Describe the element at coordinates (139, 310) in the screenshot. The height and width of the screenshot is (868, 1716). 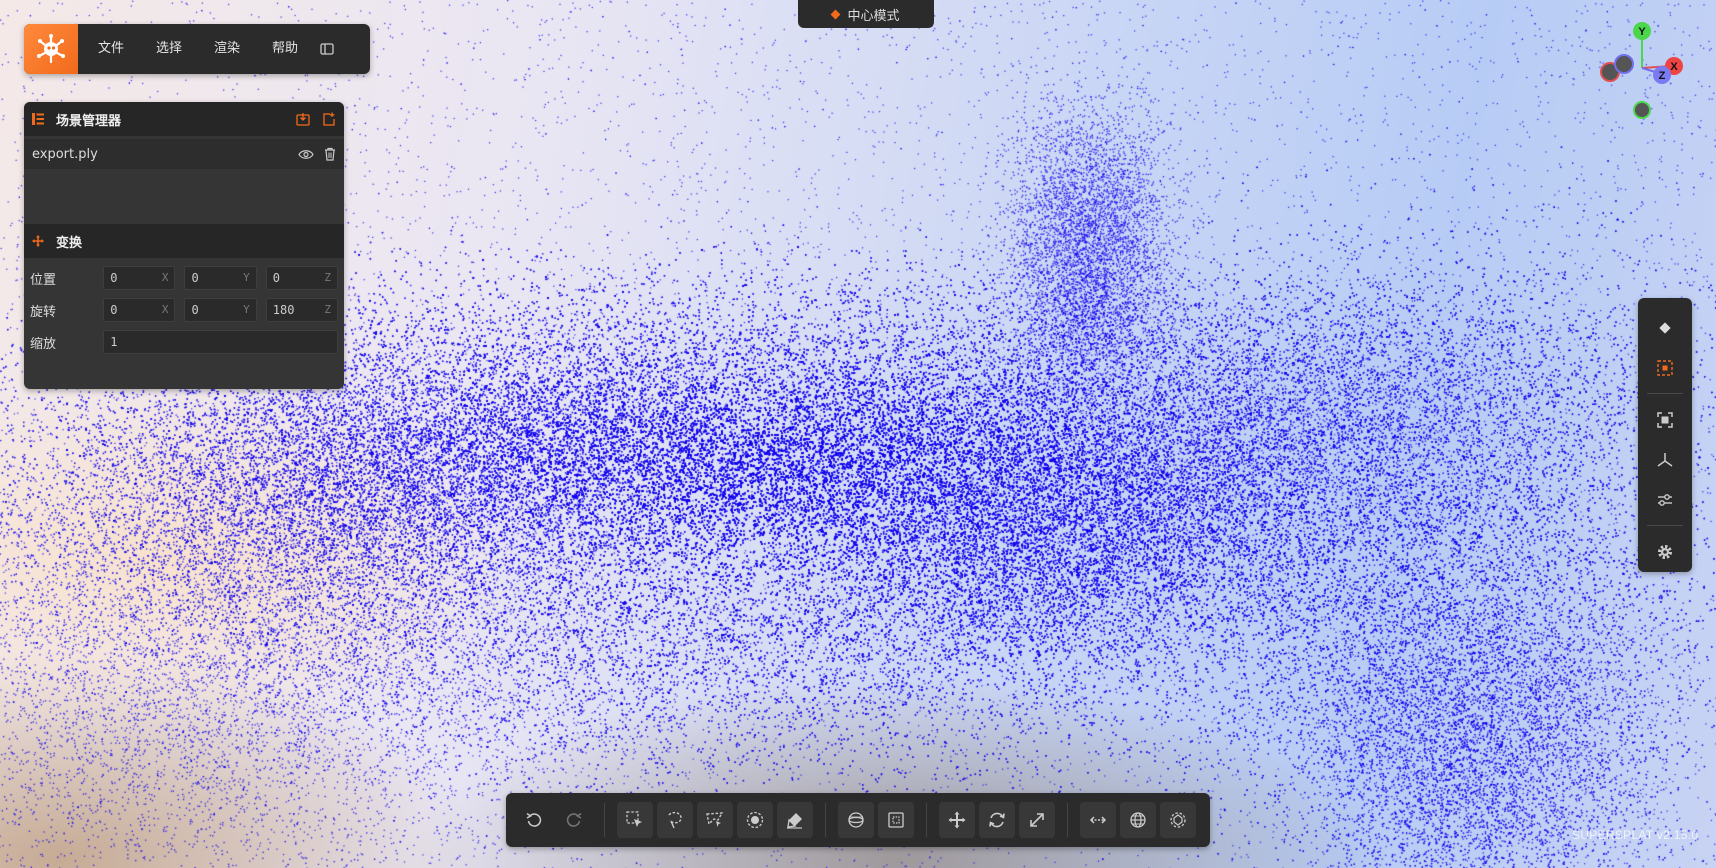
I see `rotation-x-field: X` at that location.